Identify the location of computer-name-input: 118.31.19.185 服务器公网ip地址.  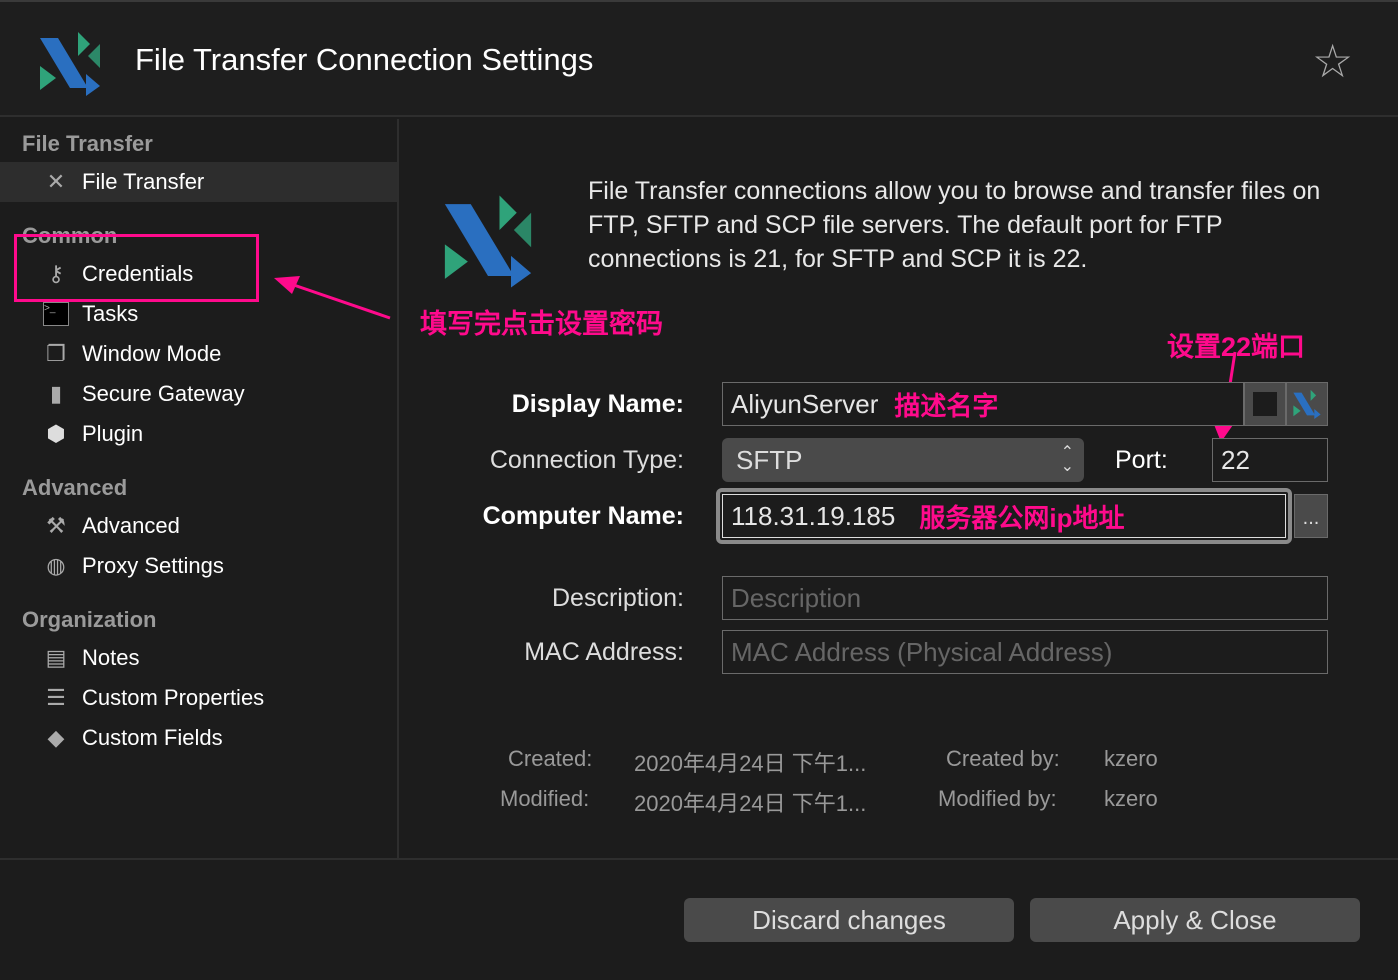
(1004, 516).